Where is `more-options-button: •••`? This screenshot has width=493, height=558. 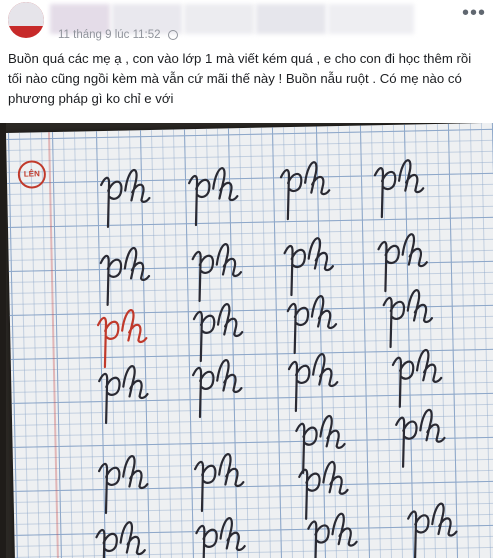 more-options-button: ••• is located at coordinates (474, 13).